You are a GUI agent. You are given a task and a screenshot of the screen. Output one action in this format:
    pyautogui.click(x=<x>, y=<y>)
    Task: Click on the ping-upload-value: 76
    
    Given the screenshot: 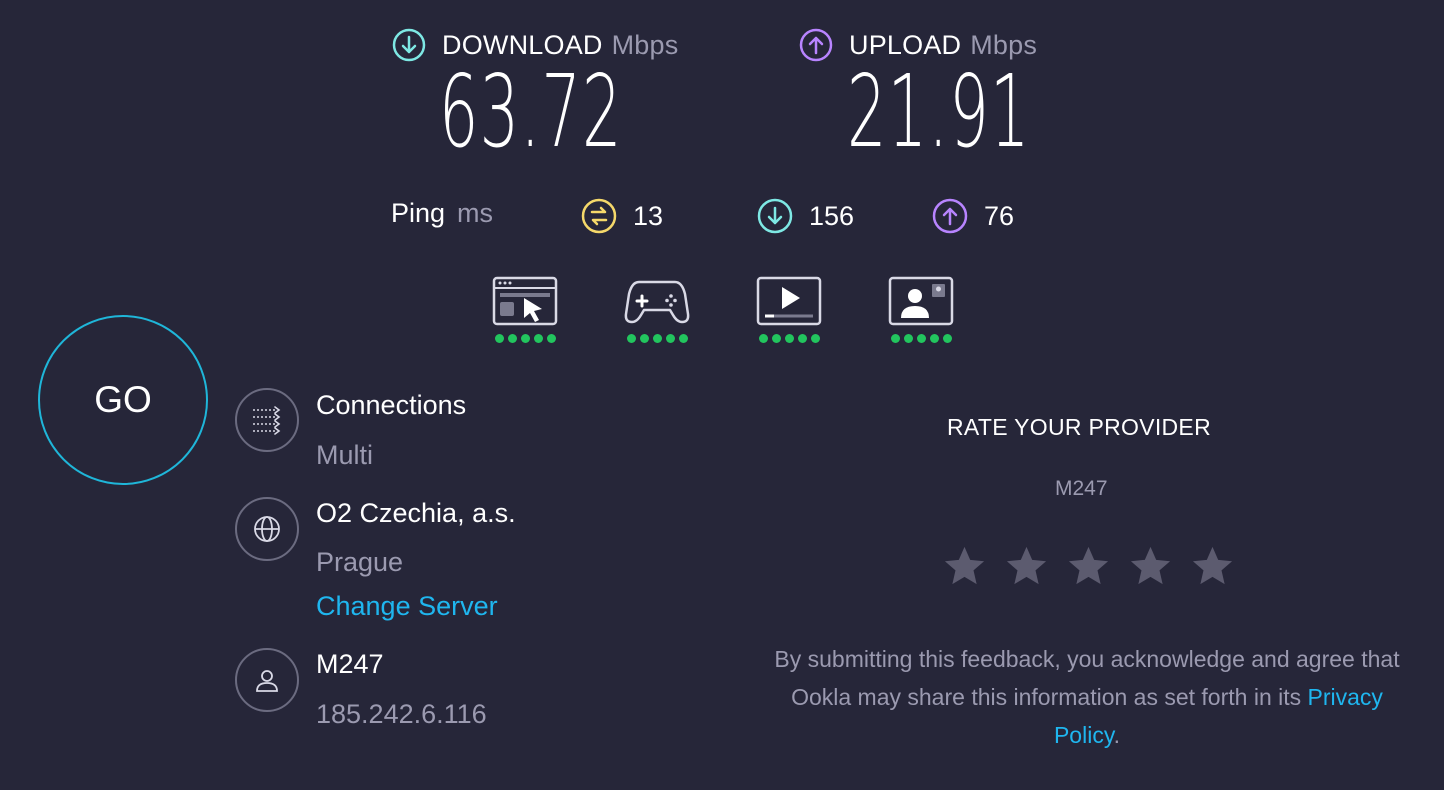 What is the action you would take?
    pyautogui.click(x=999, y=215)
    